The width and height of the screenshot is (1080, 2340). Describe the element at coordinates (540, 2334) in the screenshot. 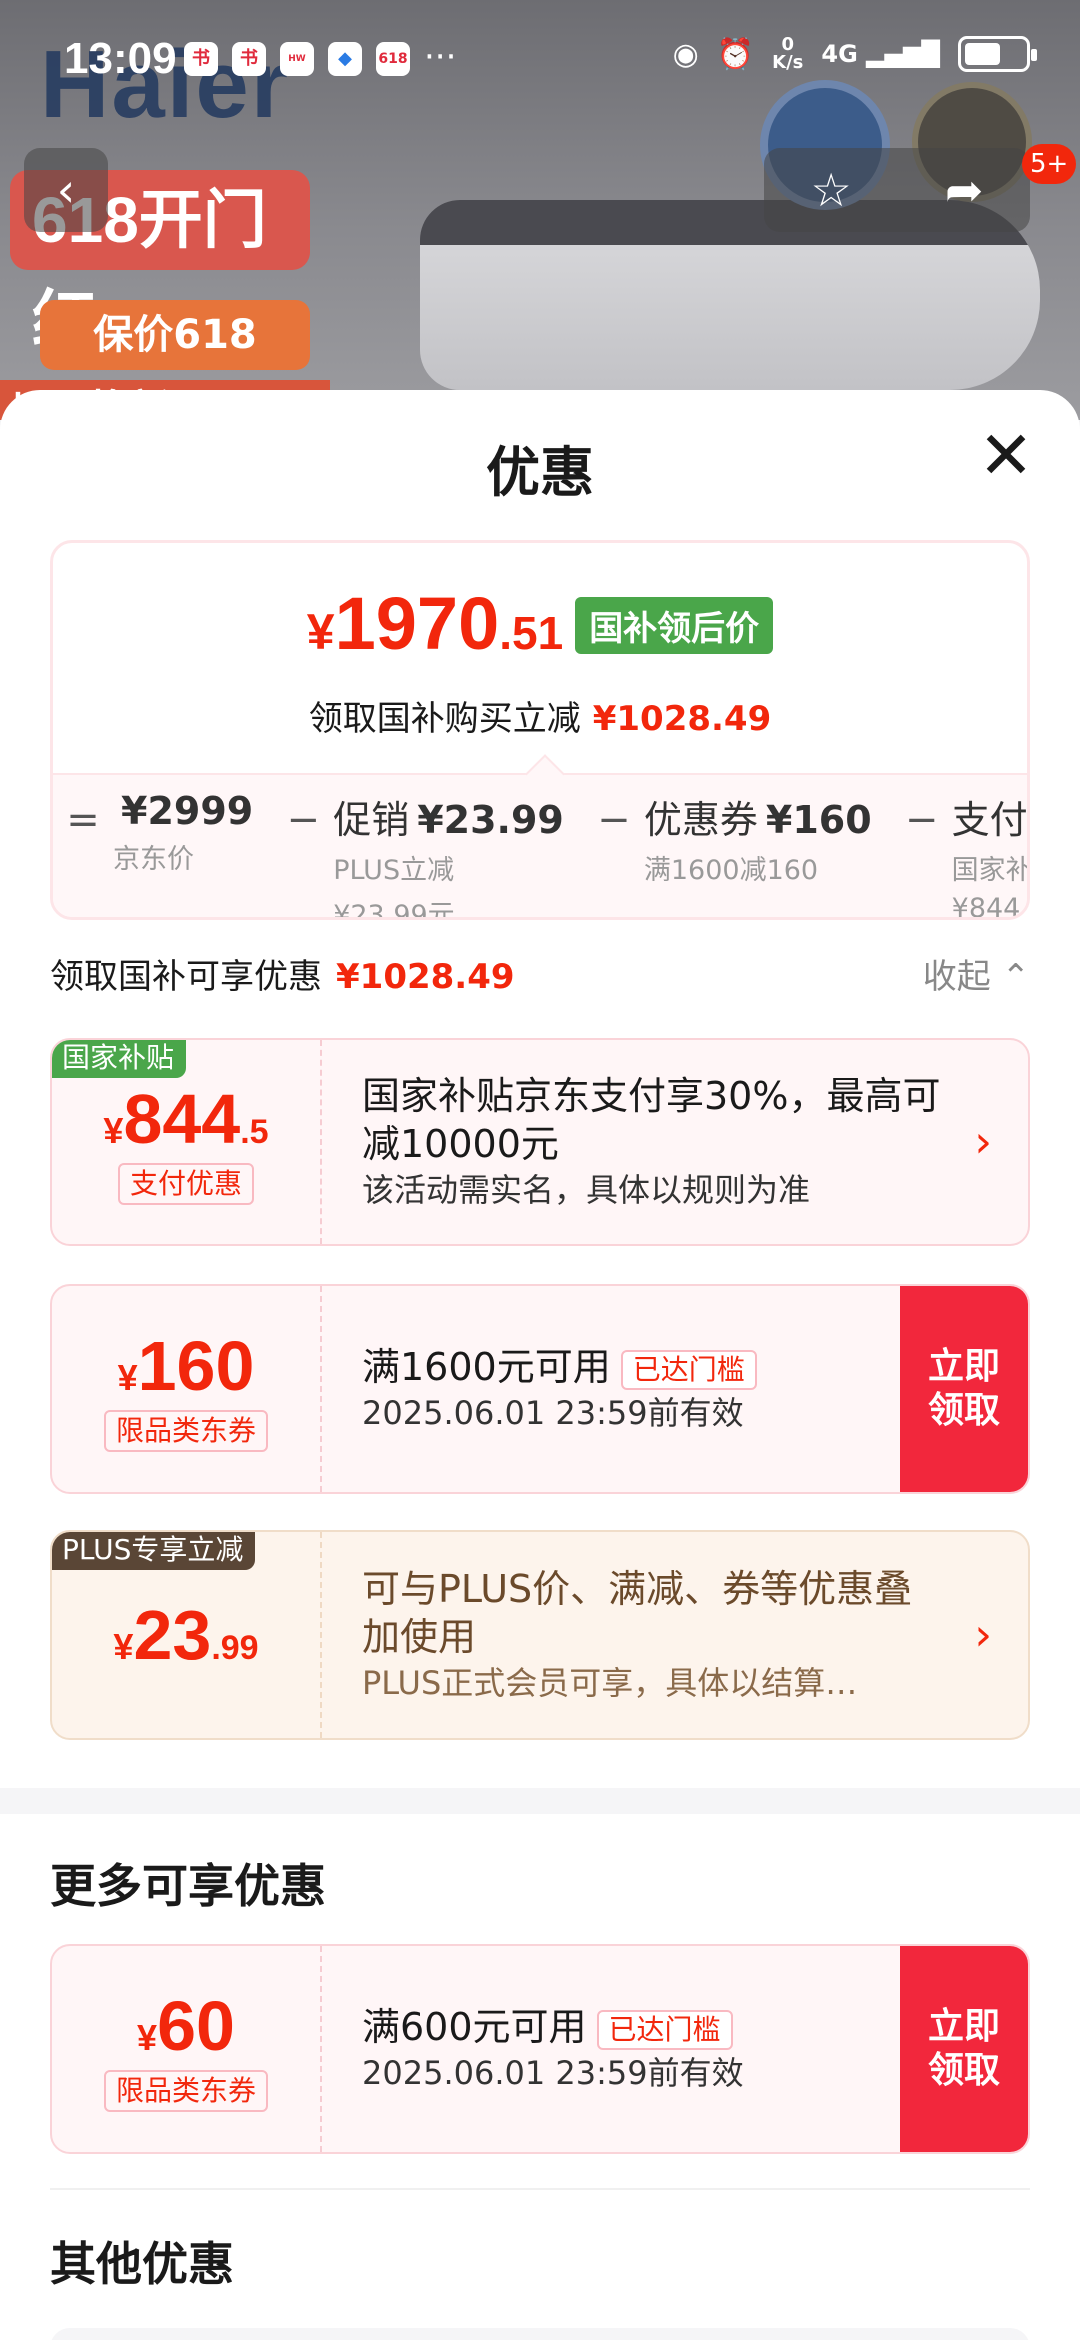

I see `other-offers-list` at that location.